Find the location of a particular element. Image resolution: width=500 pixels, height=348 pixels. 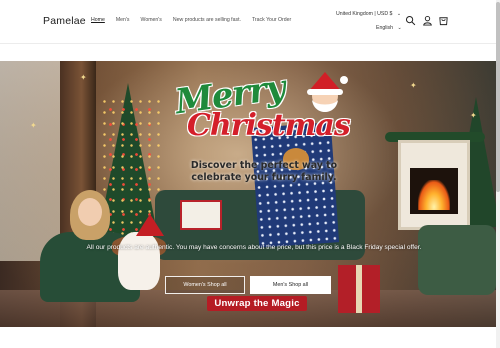

page-scrollbar is located at coordinates (498, 174).